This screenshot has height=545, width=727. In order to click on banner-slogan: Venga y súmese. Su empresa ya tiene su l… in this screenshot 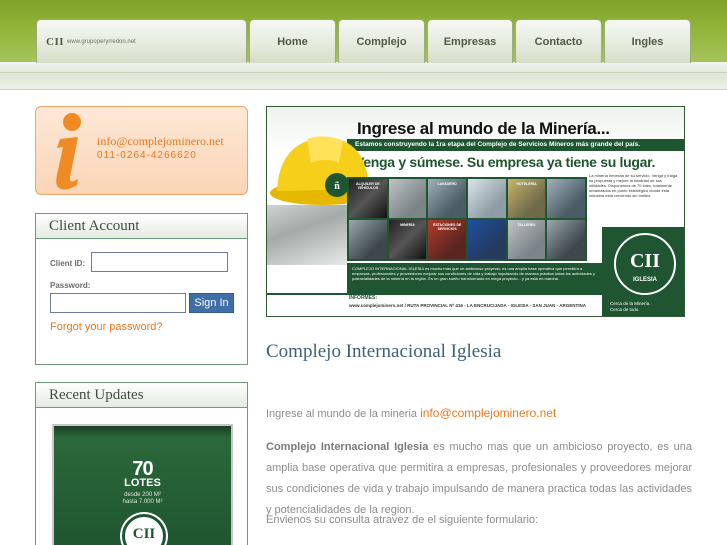, I will do `click(505, 162)`.